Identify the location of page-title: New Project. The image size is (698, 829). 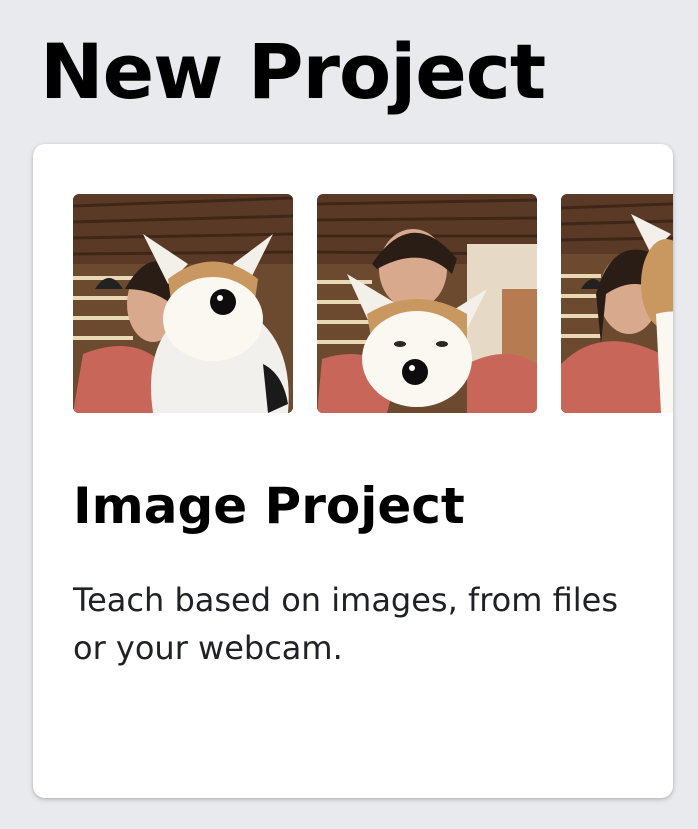
(293, 71).